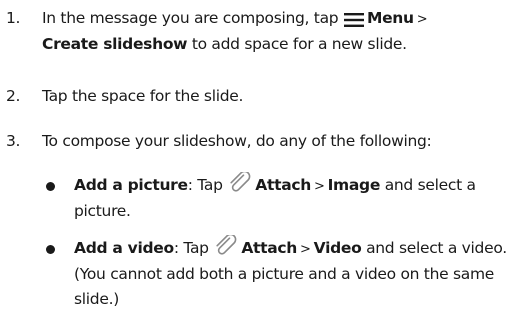  I want to click on menu-icon, so click(353, 18).